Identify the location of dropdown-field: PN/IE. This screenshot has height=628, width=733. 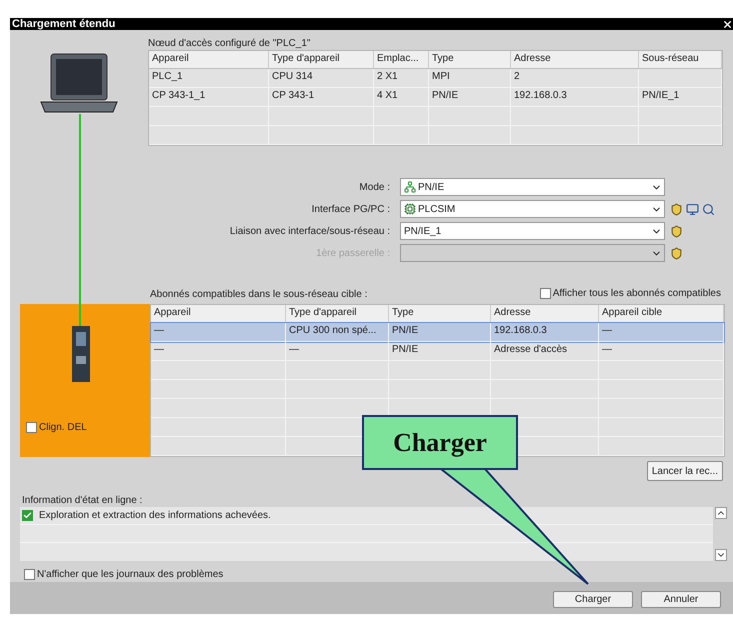
(532, 187).